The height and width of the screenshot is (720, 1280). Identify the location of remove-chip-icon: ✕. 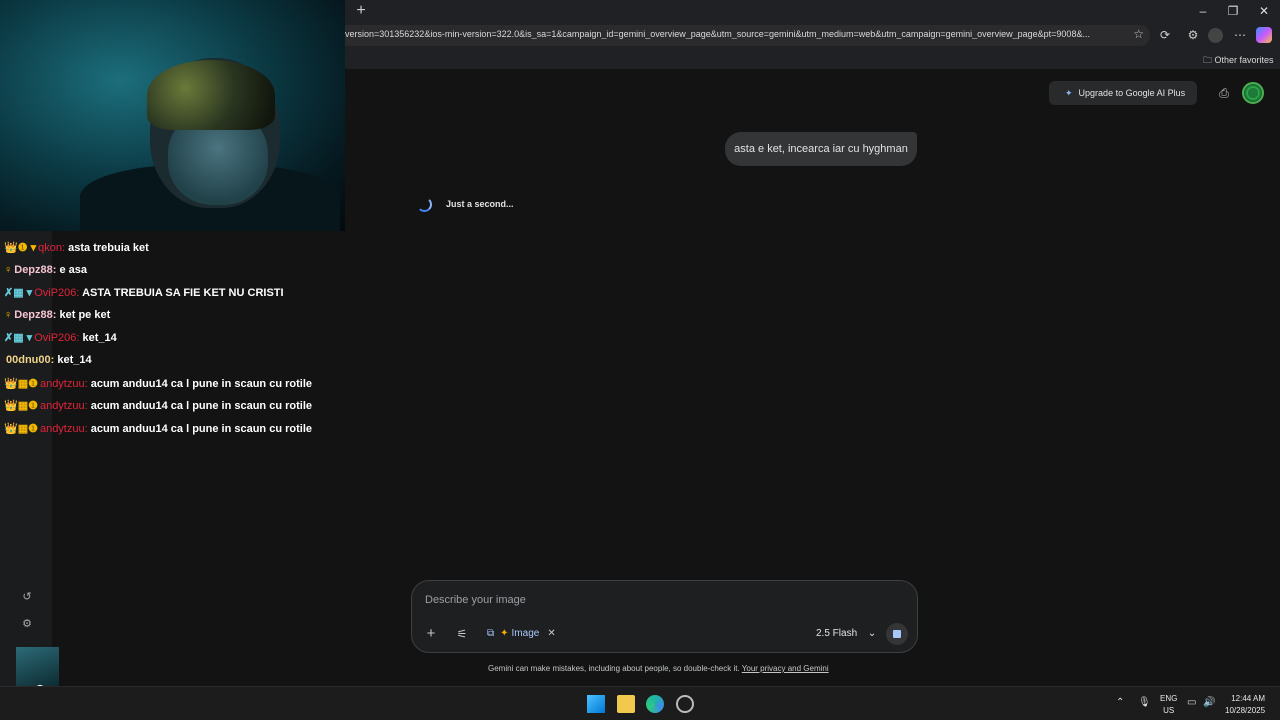
(551, 633).